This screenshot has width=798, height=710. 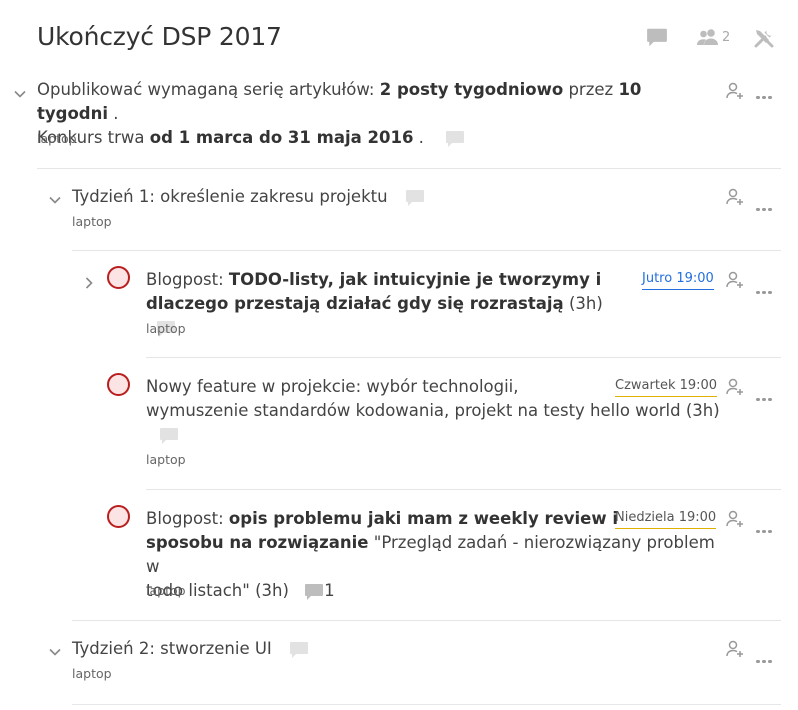 I want to click on chevron-right-icon, so click(x=89, y=283).